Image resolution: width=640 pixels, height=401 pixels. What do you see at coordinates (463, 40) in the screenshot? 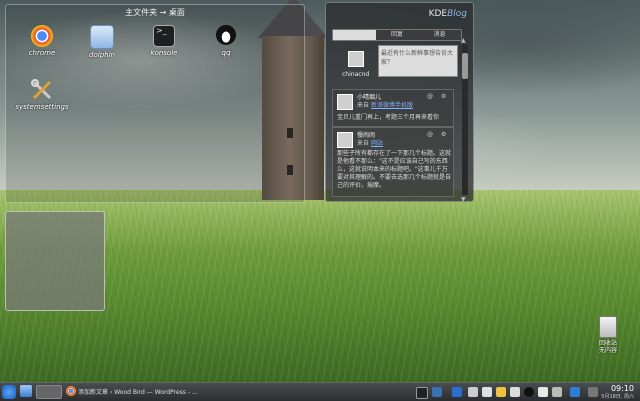
I see `scroll-up-icon: ▲` at bounding box center [463, 40].